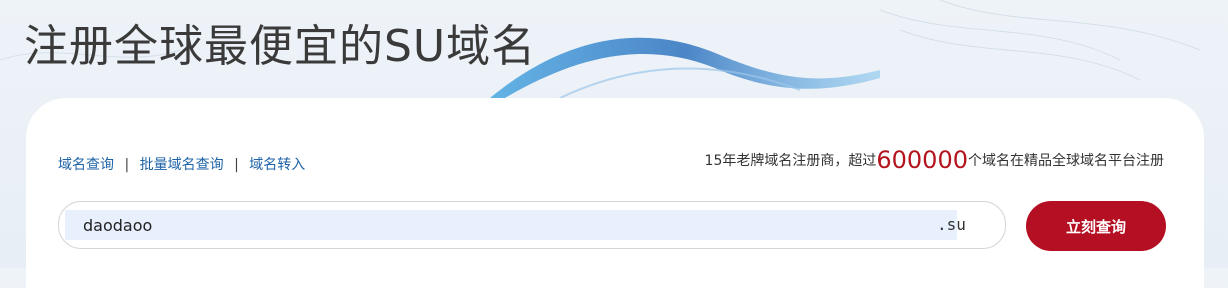 This screenshot has width=1228, height=288. What do you see at coordinates (922, 160) in the screenshot?
I see `promo-count: 600000` at bounding box center [922, 160].